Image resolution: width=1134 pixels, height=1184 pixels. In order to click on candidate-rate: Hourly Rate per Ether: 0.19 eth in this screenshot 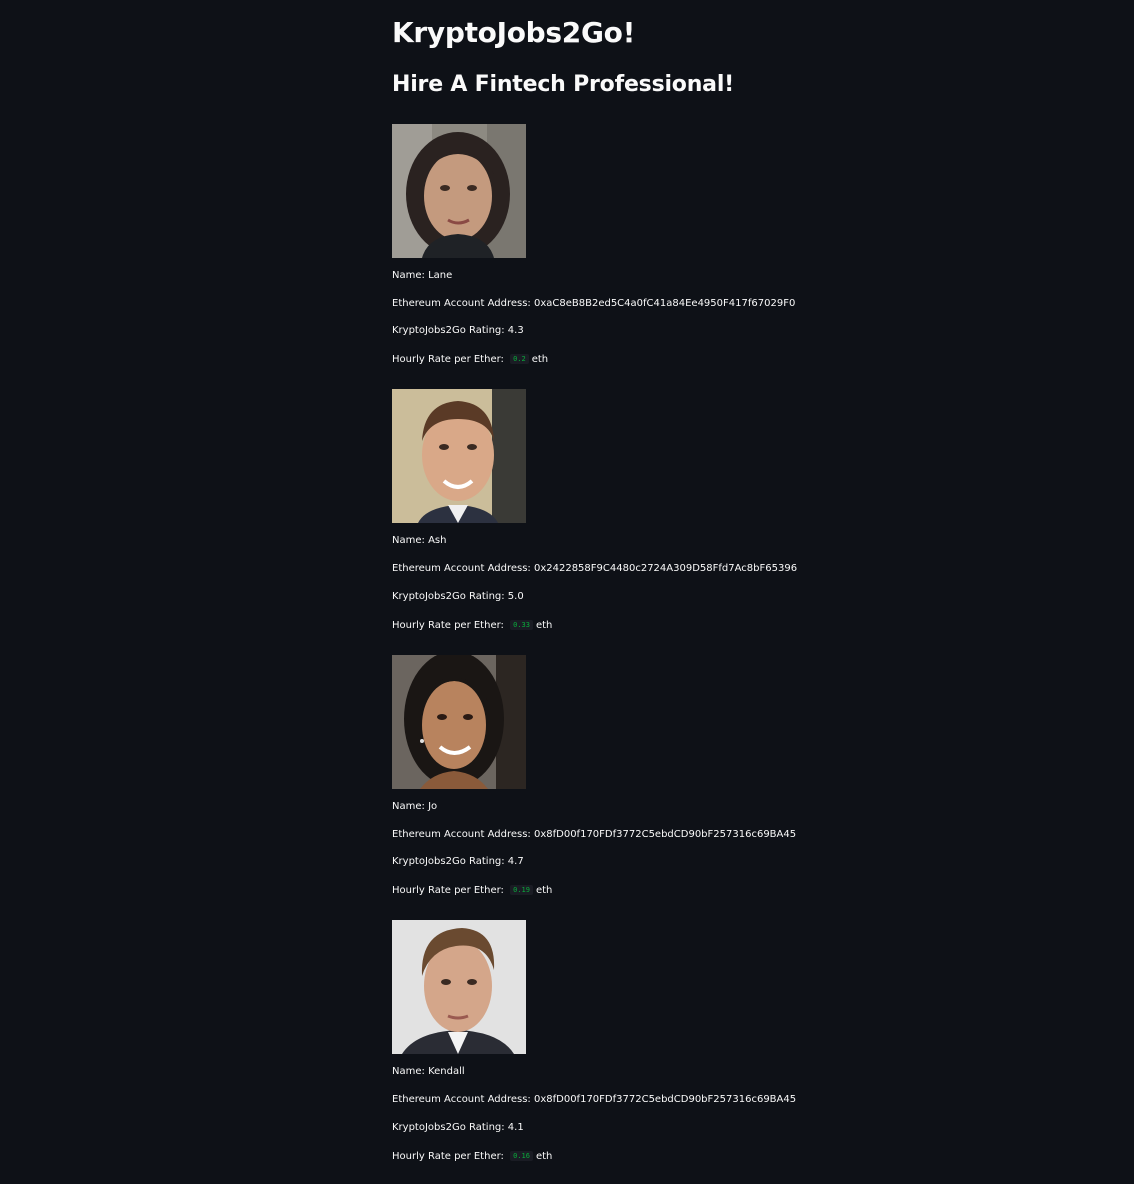, I will do `click(472, 890)`.